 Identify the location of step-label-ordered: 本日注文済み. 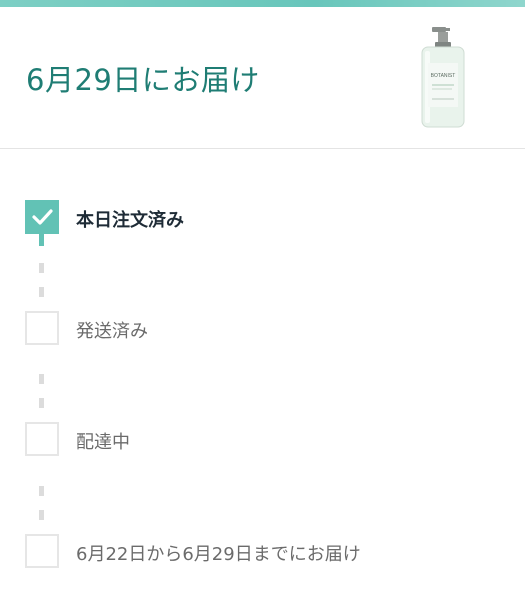
(130, 220).